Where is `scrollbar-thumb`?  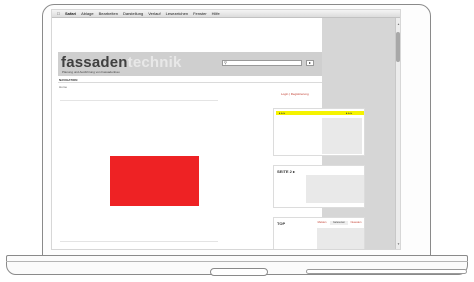
scrollbar-thumb is located at coordinates (398, 47).